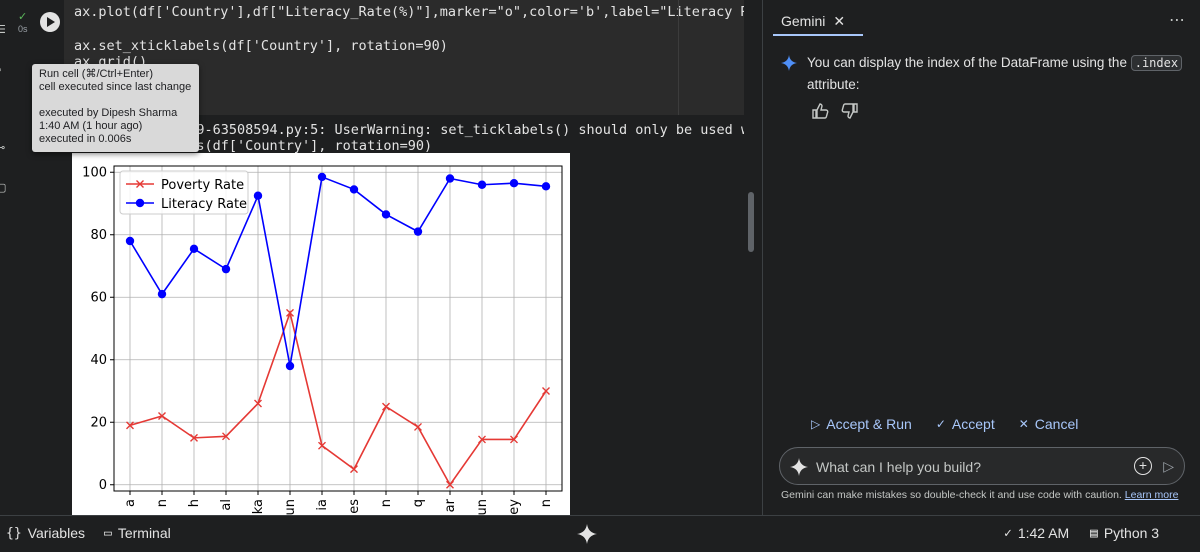 The image size is (1200, 552). Describe the element at coordinates (23, 29) in the screenshot. I see `execution-time: 0s` at that location.